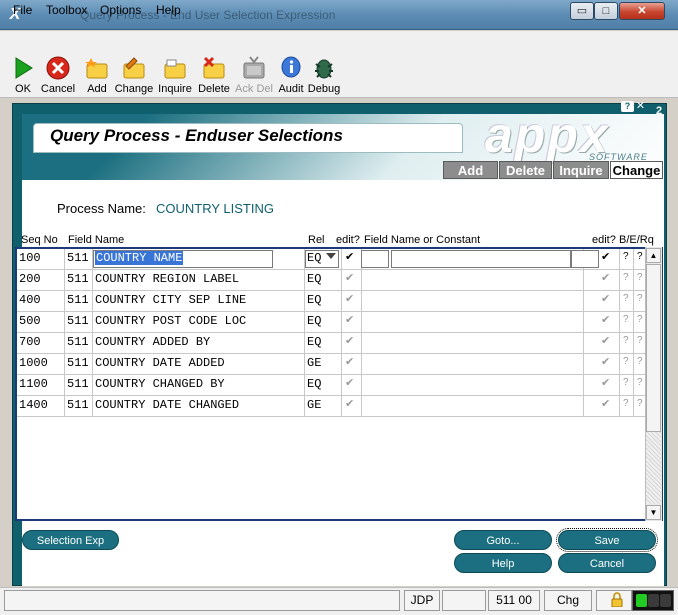 This screenshot has height=615, width=678. What do you see at coordinates (503, 563) in the screenshot?
I see `help-button: Help` at bounding box center [503, 563].